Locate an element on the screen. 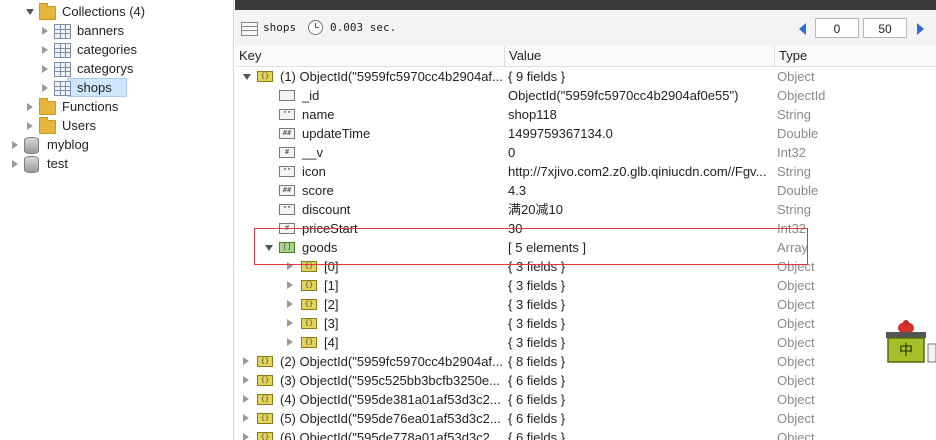  table-row: ## score 4.3 Double is located at coordinates (585, 190).